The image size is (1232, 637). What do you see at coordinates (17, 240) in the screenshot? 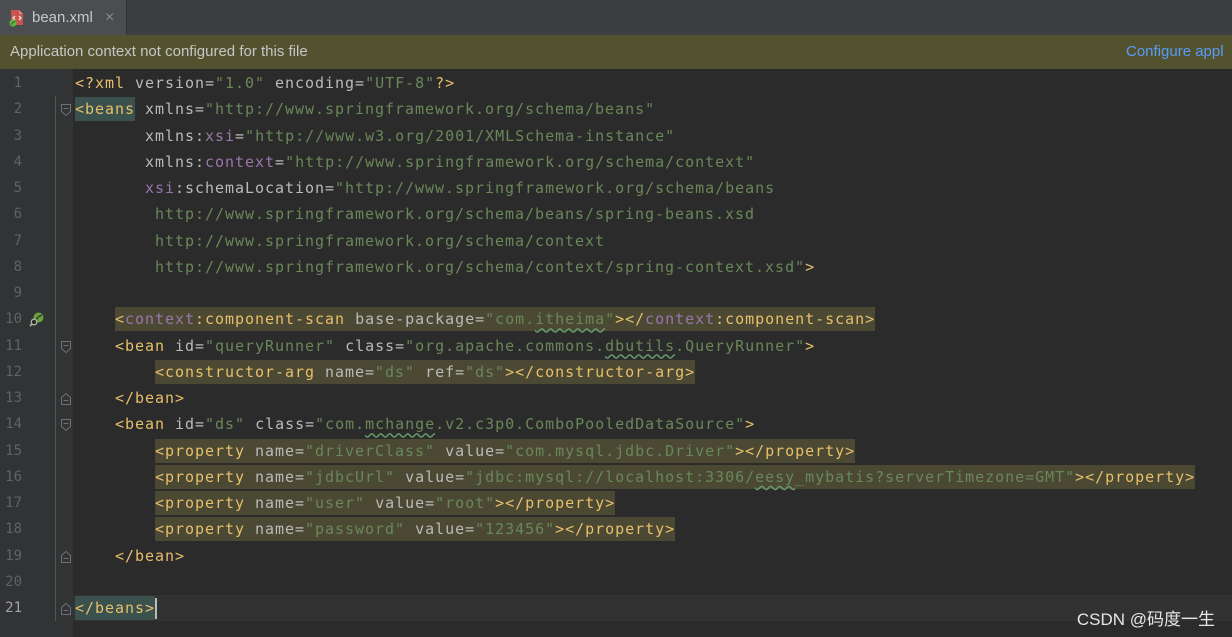
I see `line-number: 7` at bounding box center [17, 240].